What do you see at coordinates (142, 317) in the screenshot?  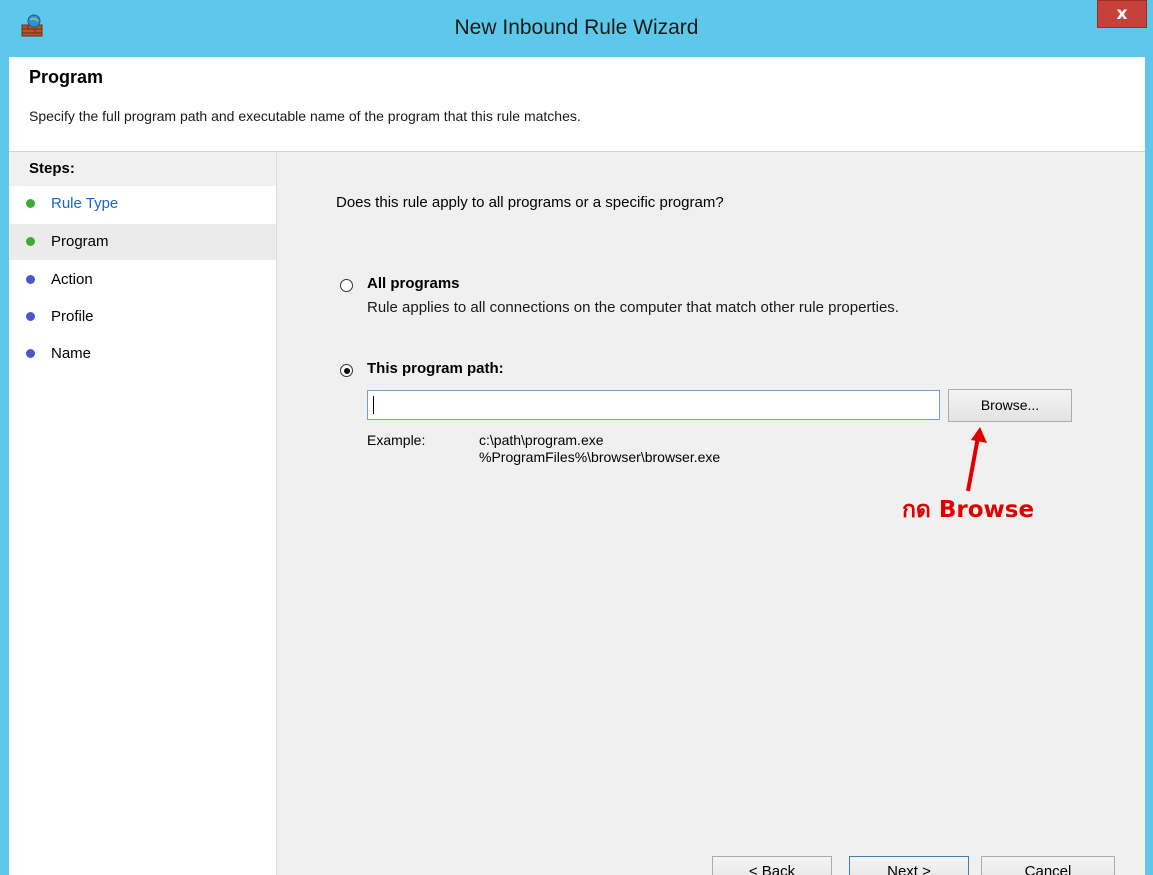 I see `step-profile: Profile` at bounding box center [142, 317].